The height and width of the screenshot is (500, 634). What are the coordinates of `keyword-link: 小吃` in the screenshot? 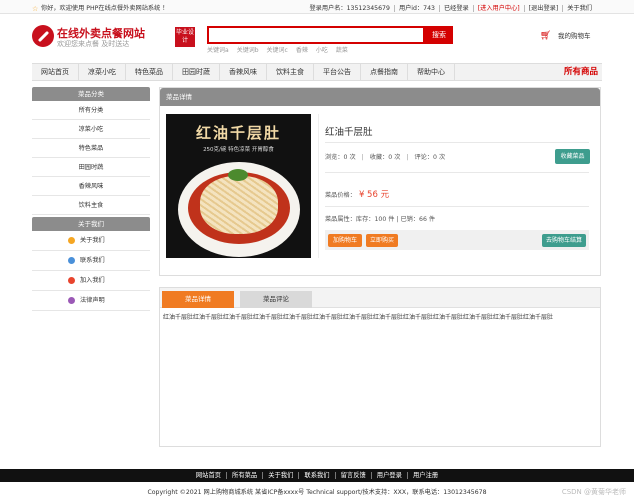 It's located at (322, 50).